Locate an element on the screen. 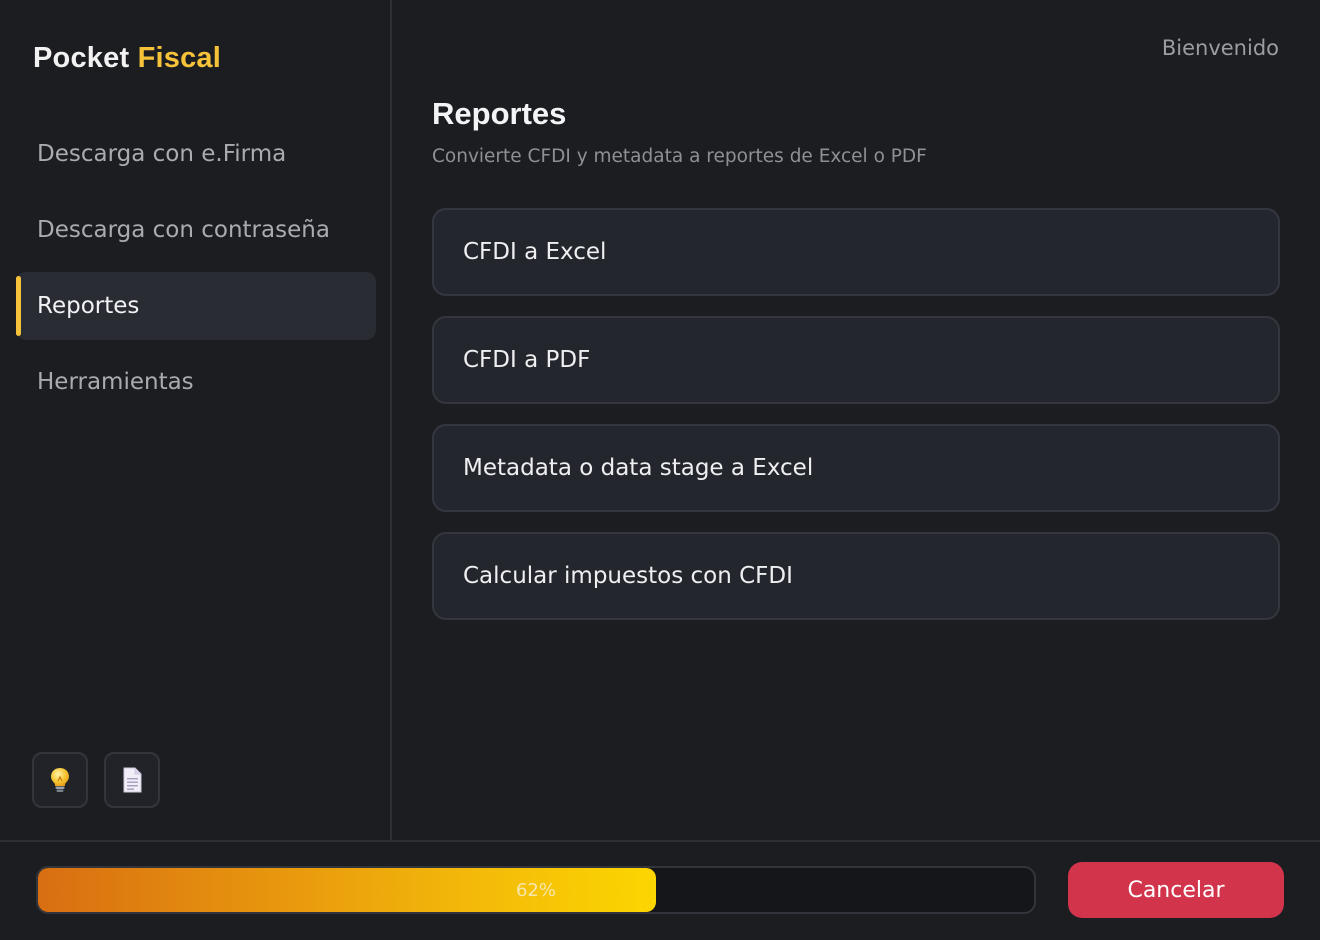 The width and height of the screenshot is (1320, 940). sidebar-item-descarga-efirma: Descarga con e.Firma is located at coordinates (196, 154).